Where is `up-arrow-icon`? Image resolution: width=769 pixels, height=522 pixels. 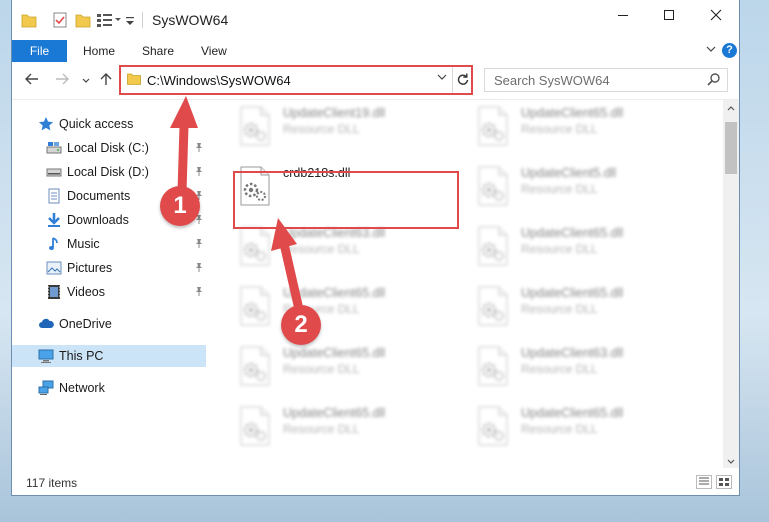
up-arrow-icon is located at coordinates (106, 81).